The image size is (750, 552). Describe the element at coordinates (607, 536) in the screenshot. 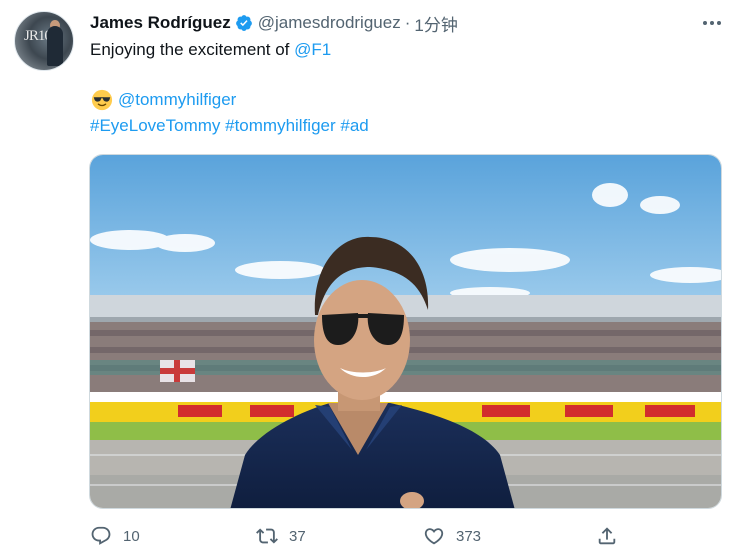

I see `share-icon` at that location.